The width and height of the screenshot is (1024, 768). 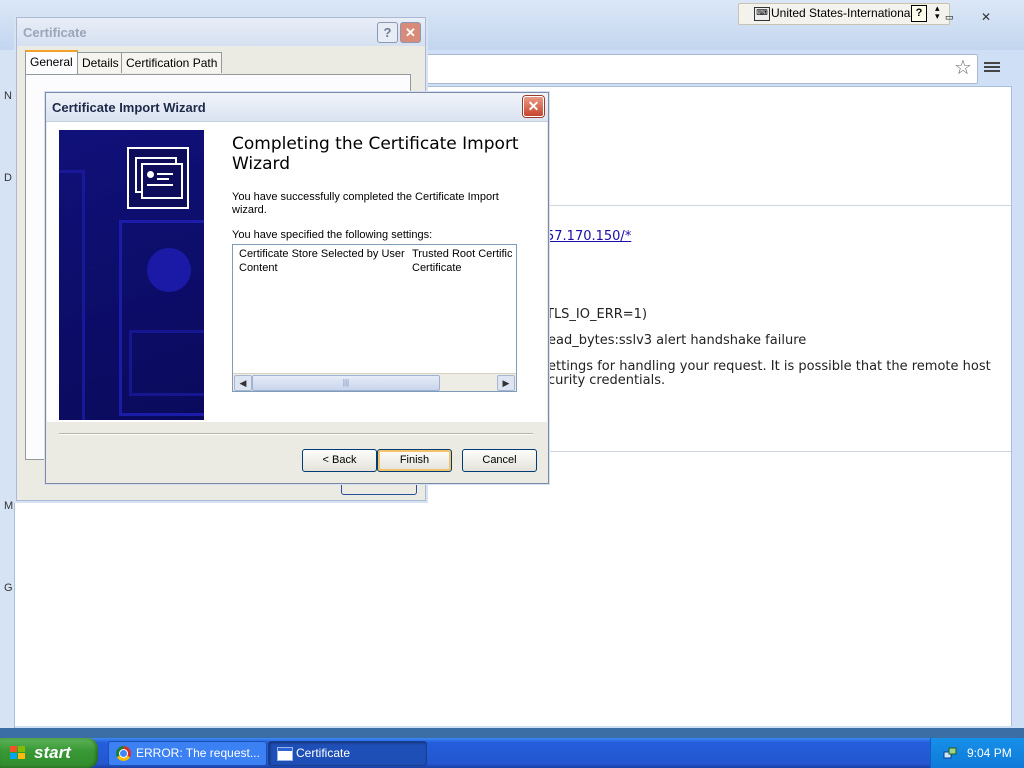 I want to click on edge-letter: N, so click(x=8, y=96).